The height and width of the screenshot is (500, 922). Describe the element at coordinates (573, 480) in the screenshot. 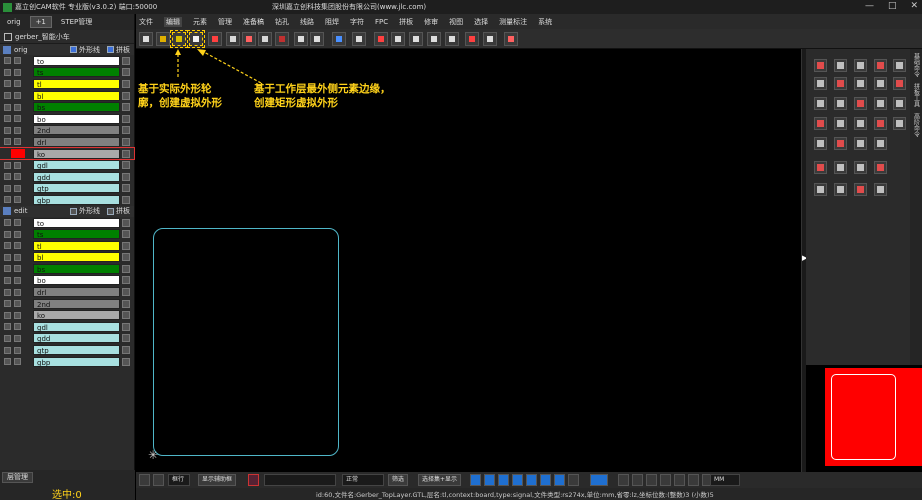

I see `filter-funnel-icon` at that location.